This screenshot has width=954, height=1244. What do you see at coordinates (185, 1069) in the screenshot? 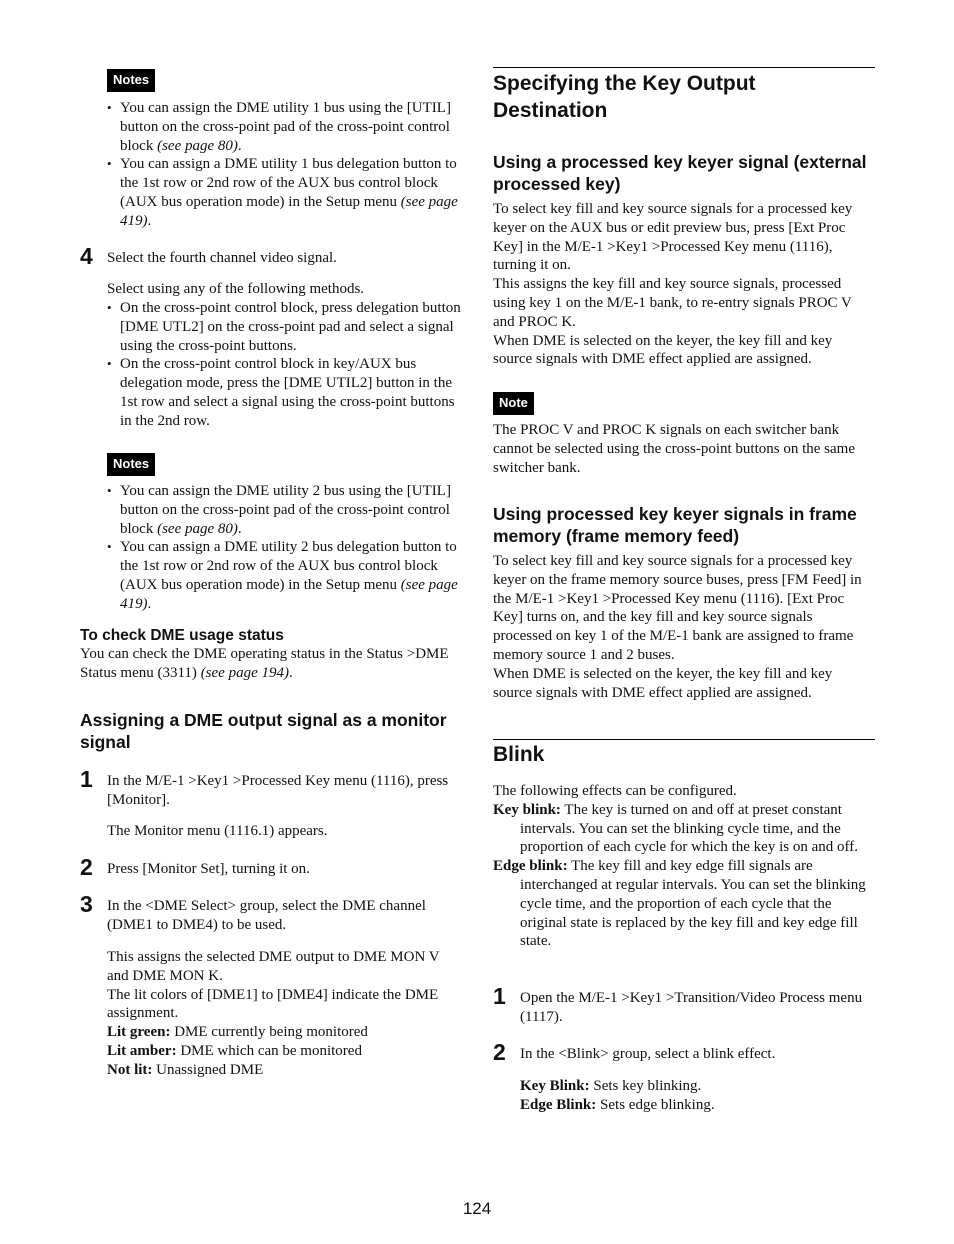
I see `definition-item: Not lit: Unassigned DME` at bounding box center [185, 1069].